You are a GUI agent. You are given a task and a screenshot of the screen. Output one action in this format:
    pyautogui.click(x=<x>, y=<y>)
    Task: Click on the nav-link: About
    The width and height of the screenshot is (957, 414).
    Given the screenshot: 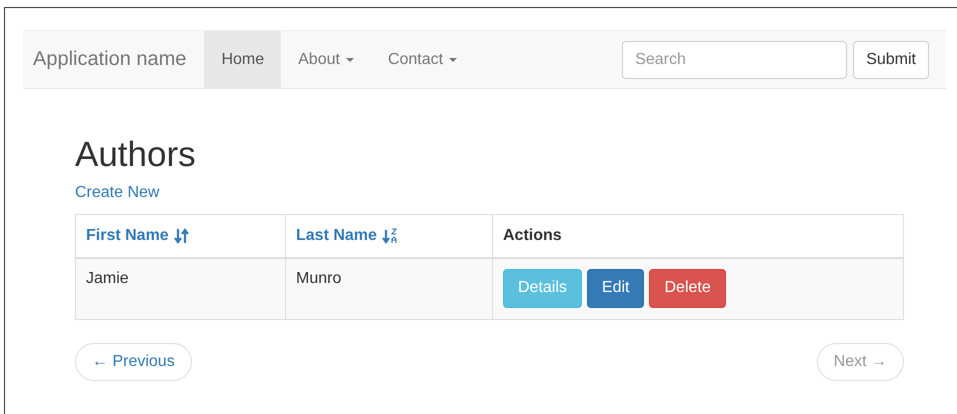 What is the action you would take?
    pyautogui.click(x=326, y=59)
    